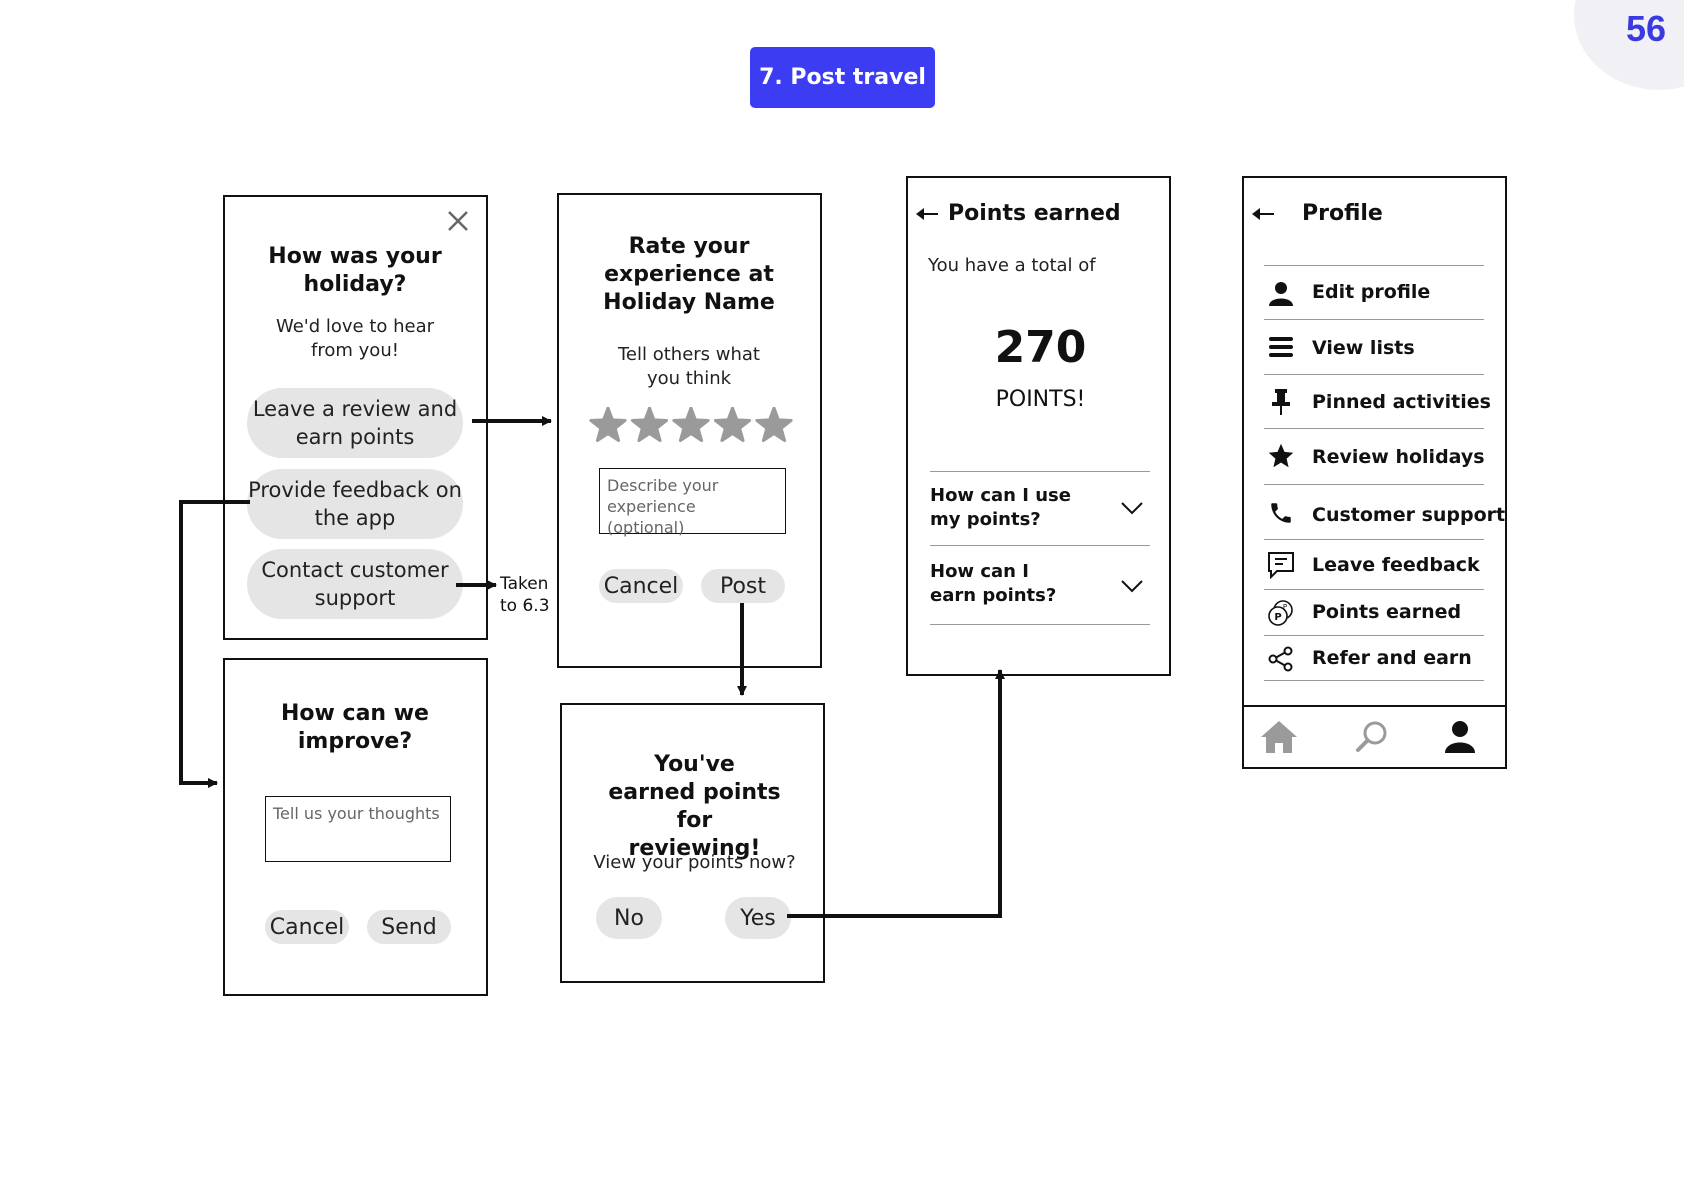 The image size is (1684, 1192). I want to click on how-was-title: How was your holiday?, so click(355, 270).